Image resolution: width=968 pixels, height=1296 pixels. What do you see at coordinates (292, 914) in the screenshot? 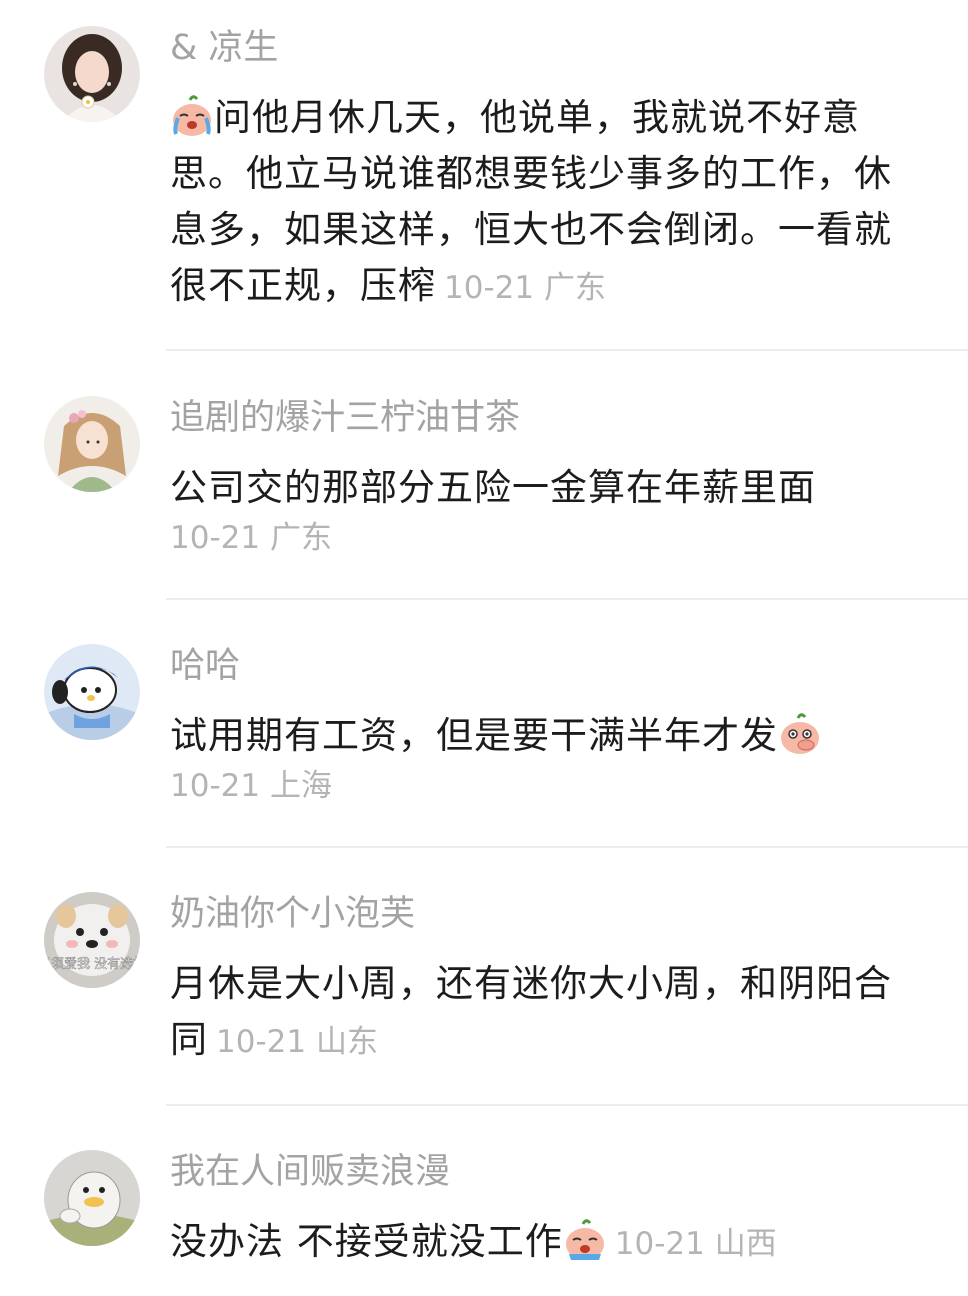
I see `username: 奶油你个小泡芙` at bounding box center [292, 914].